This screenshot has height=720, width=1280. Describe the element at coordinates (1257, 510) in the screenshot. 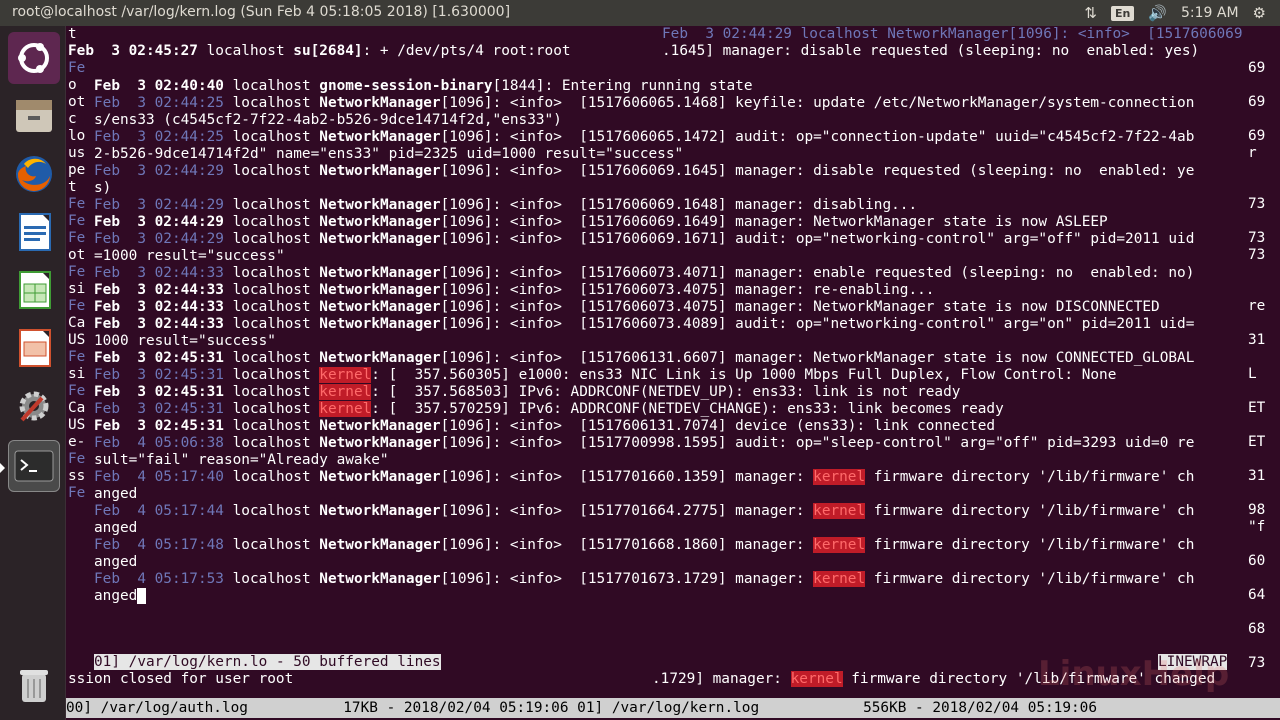

I see `gutter-text: 98` at that location.